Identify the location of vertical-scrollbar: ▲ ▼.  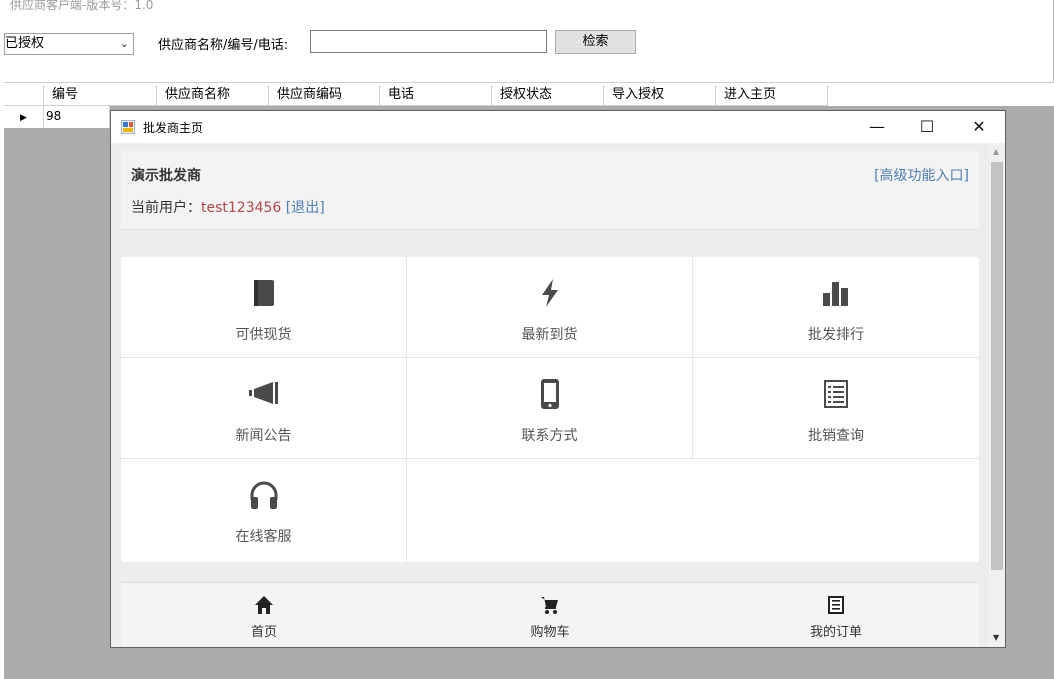
(997, 395).